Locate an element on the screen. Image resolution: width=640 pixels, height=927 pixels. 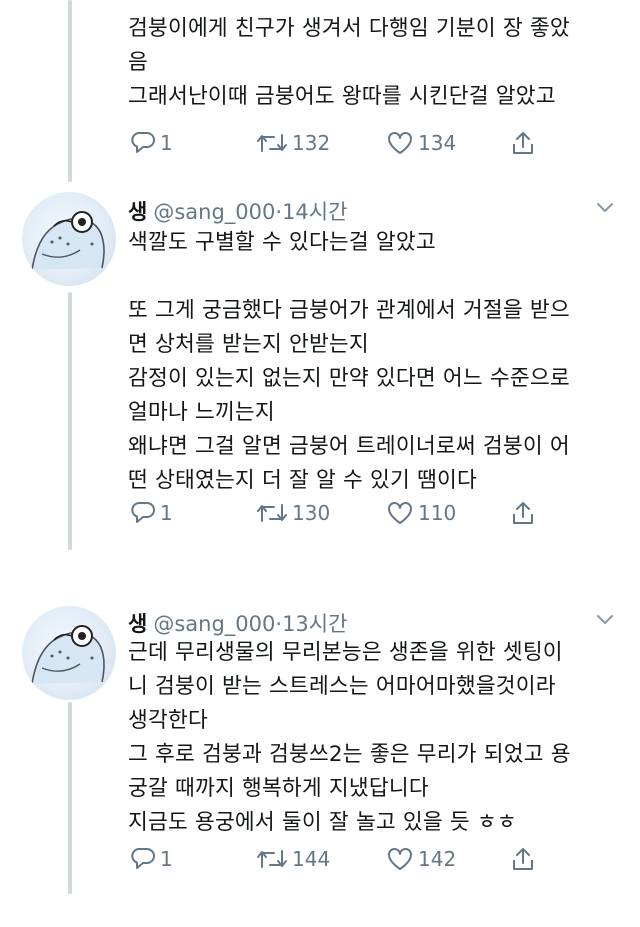
tweet-header: 생 @sang_000·14시간 is located at coordinates (237, 211).